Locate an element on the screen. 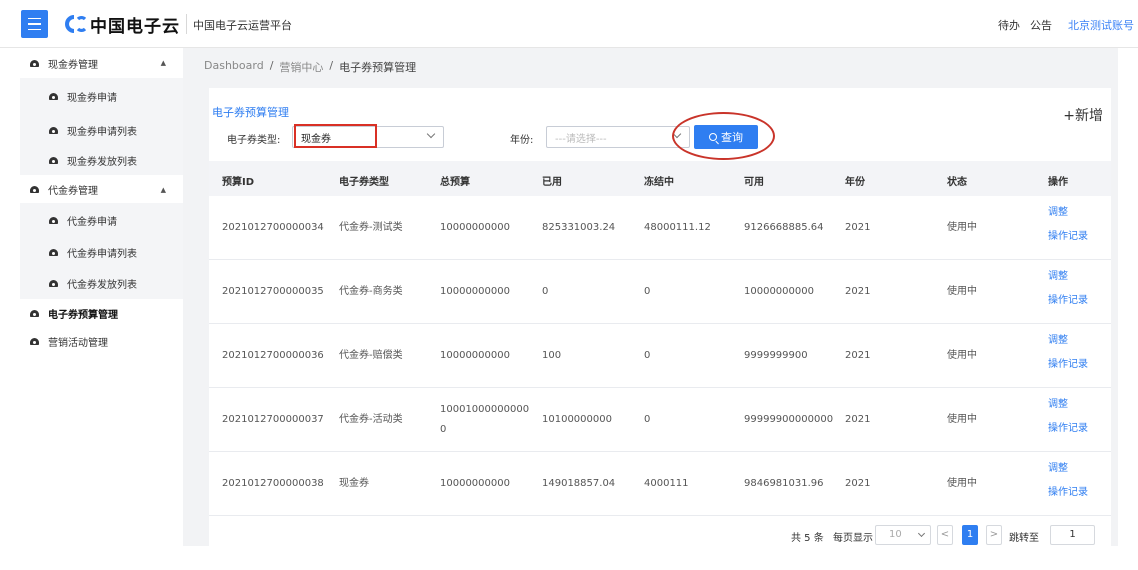 This screenshot has width=1138, height=570. sidebar-item-label: 代金券发放列表 is located at coordinates (102, 285).